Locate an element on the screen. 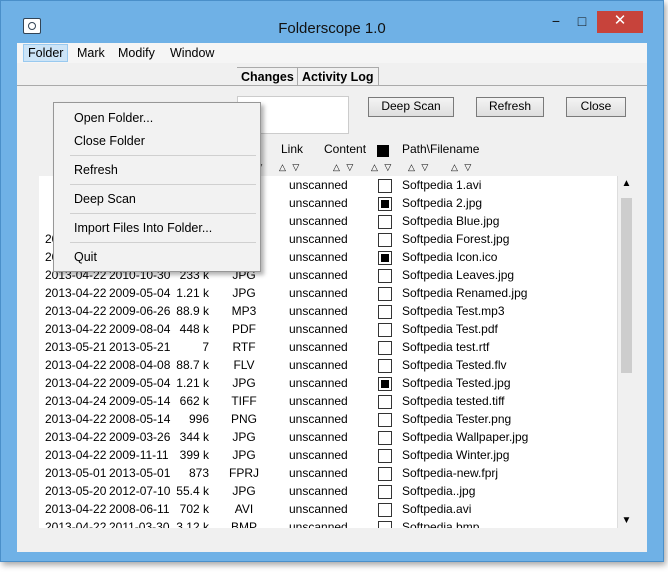 The height and width of the screenshot is (572, 668). vertical-scrollbar: ▲ ▼ is located at coordinates (626, 352).